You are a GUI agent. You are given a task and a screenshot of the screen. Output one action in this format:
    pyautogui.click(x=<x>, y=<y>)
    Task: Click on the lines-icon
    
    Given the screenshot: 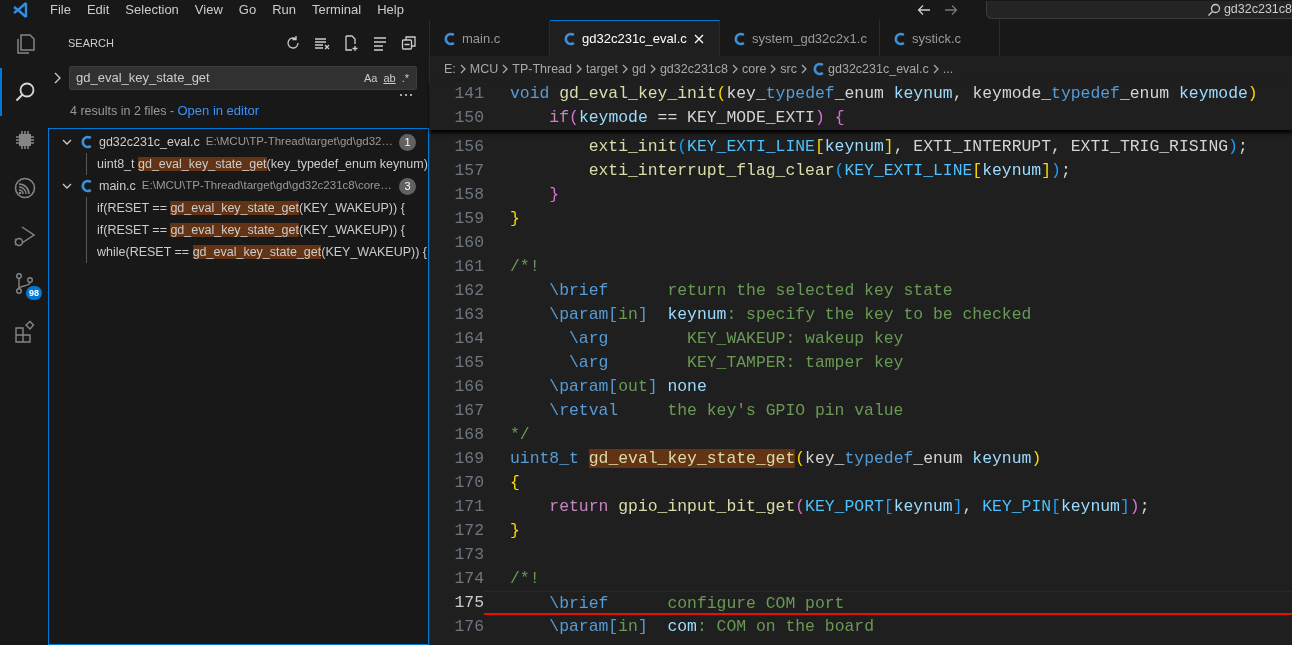 What is the action you would take?
    pyautogui.click(x=380, y=43)
    